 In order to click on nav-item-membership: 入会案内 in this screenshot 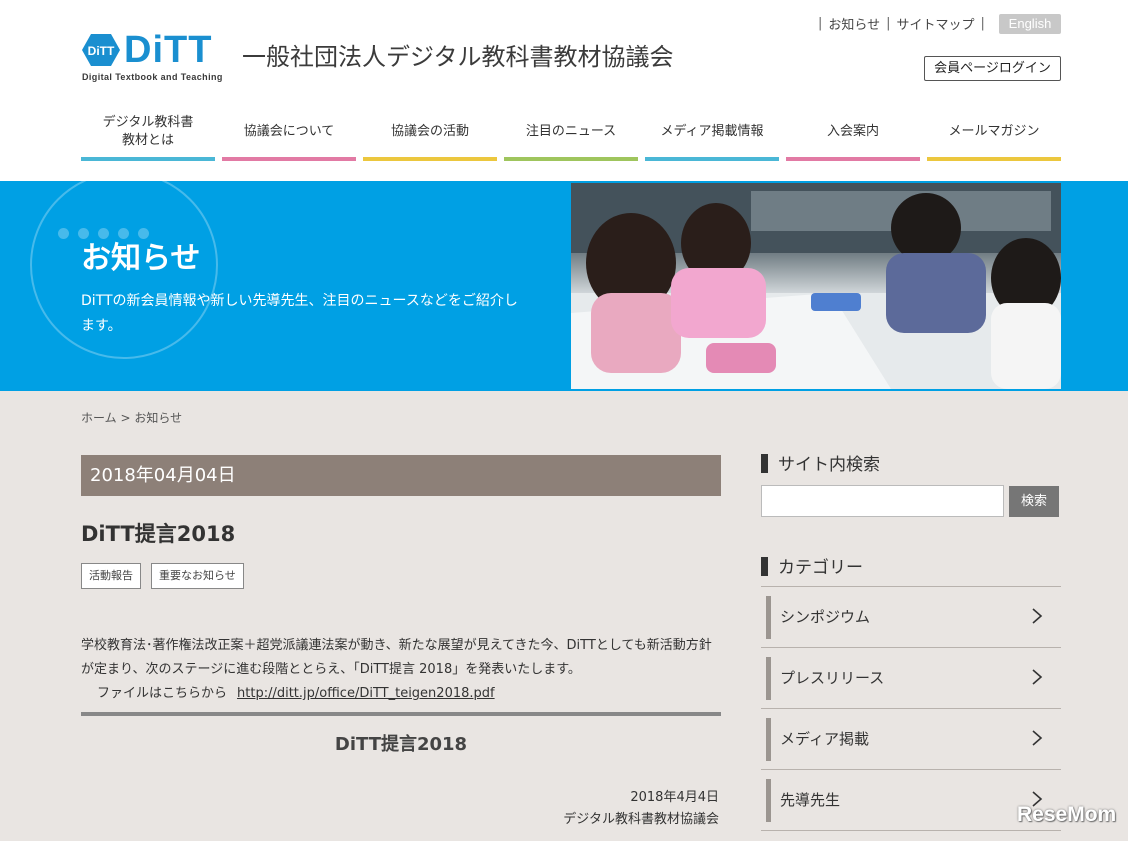, I will do `click(853, 133)`.